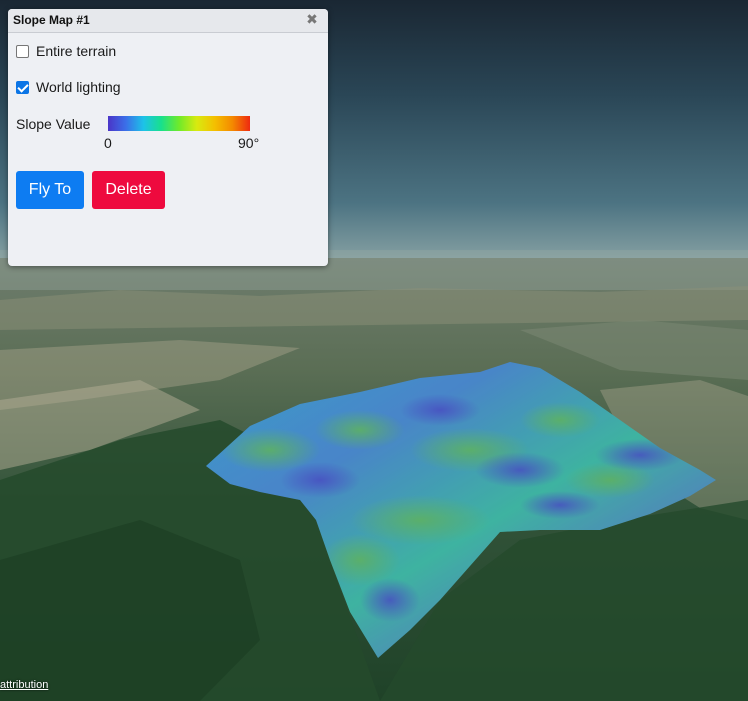 The height and width of the screenshot is (701, 748). Describe the element at coordinates (51, 20) in the screenshot. I see `panel-title: Slope Map #1` at that location.